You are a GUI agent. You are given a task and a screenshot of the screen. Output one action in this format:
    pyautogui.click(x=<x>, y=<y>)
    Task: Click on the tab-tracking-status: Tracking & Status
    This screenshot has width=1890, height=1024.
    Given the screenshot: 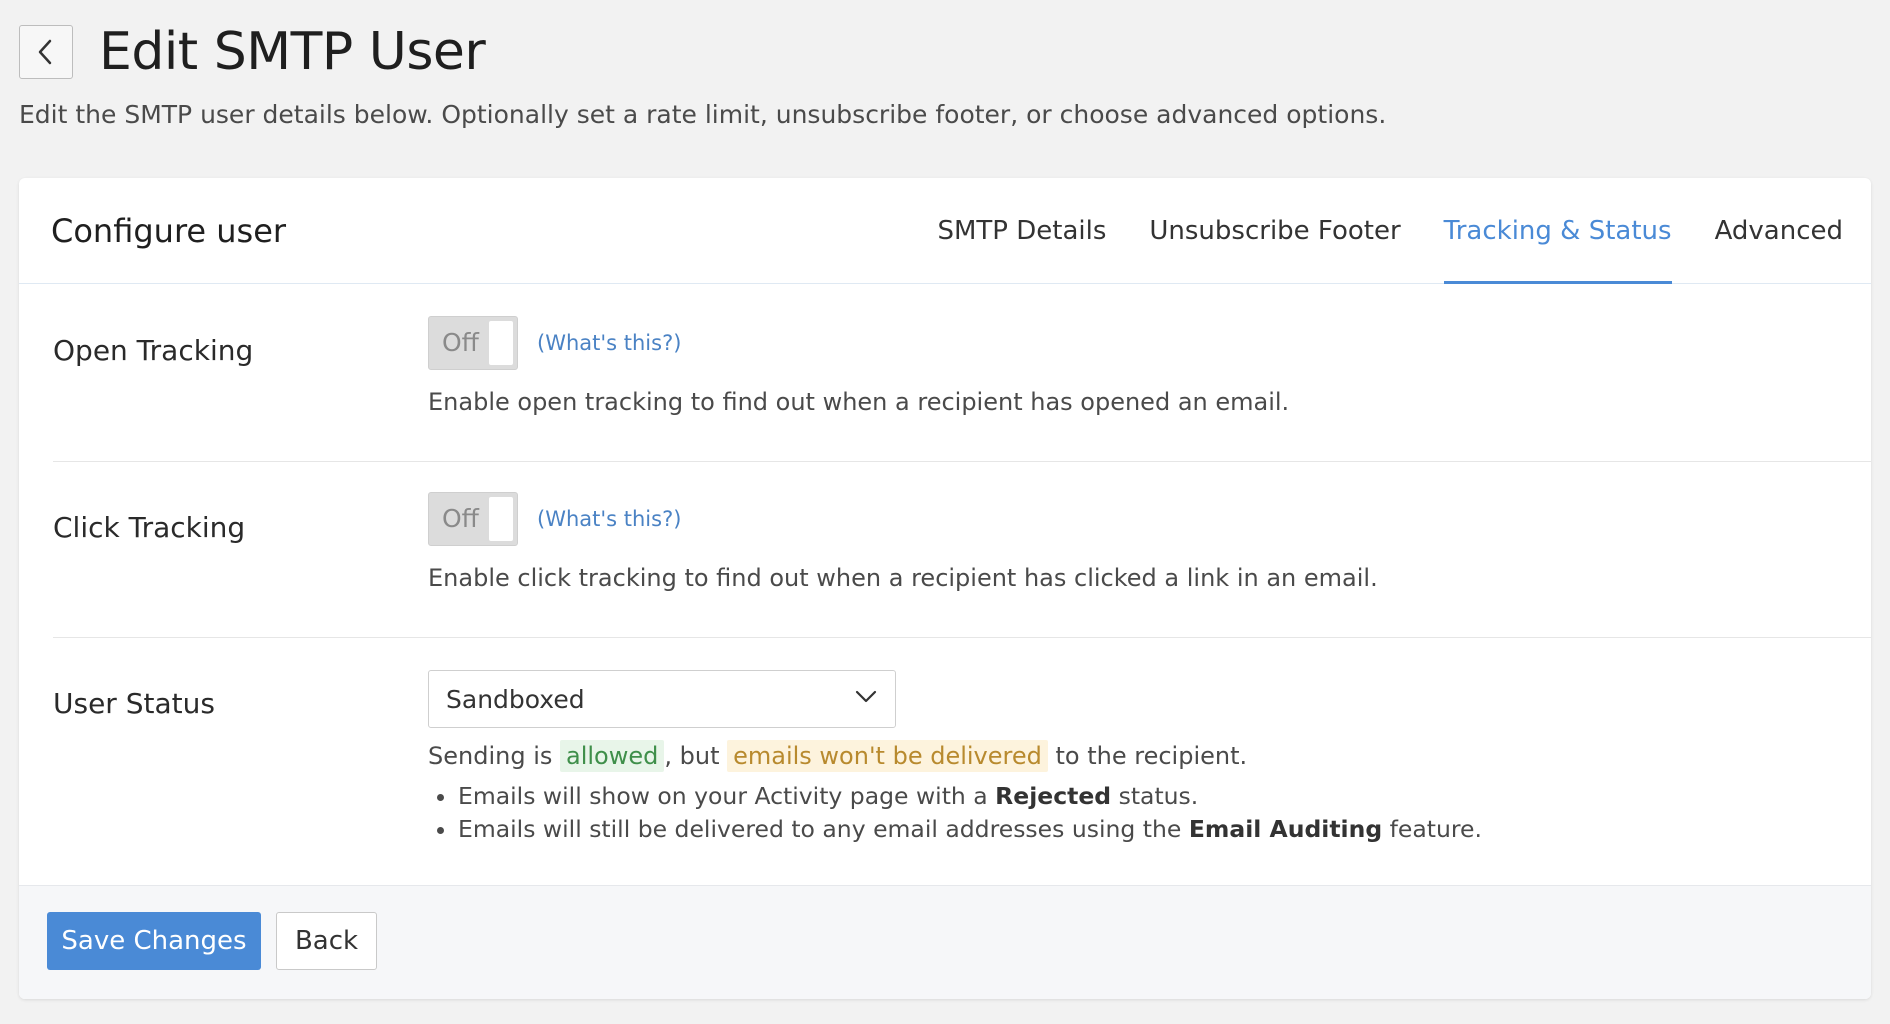 What is the action you would take?
    pyautogui.click(x=1557, y=231)
    